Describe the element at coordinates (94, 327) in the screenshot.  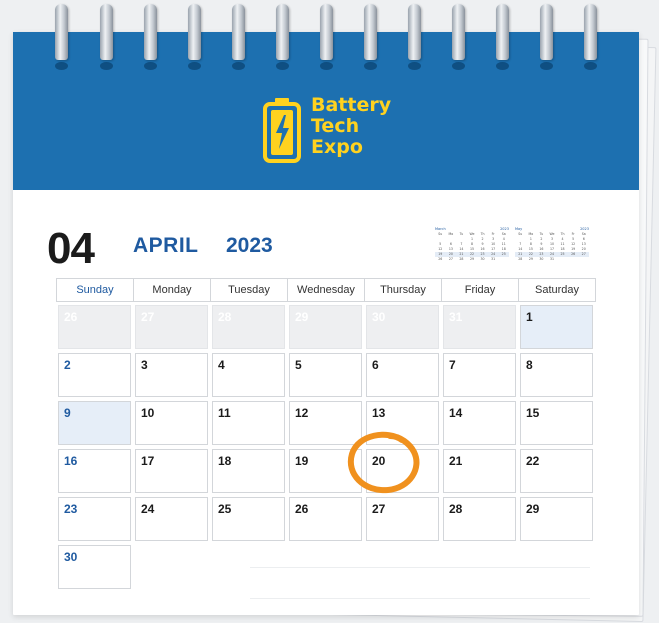
I see `previous-month-day-cell: 26` at that location.